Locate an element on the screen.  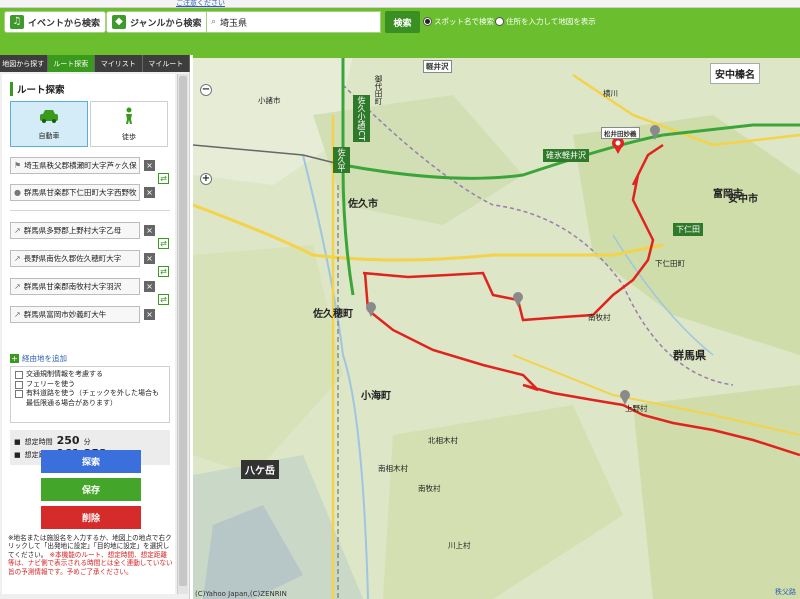
via-field: ↗ 群馬県富岡市妙義町大牛 is located at coordinates (75, 314).